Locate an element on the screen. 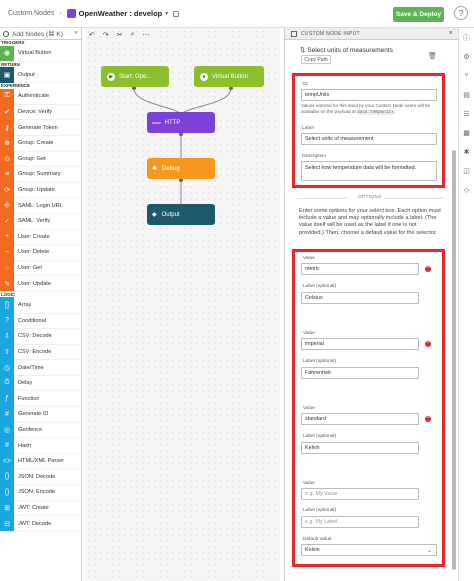  add-nodes-search: Add Nodes (⌘ K) « is located at coordinates (40, 34).